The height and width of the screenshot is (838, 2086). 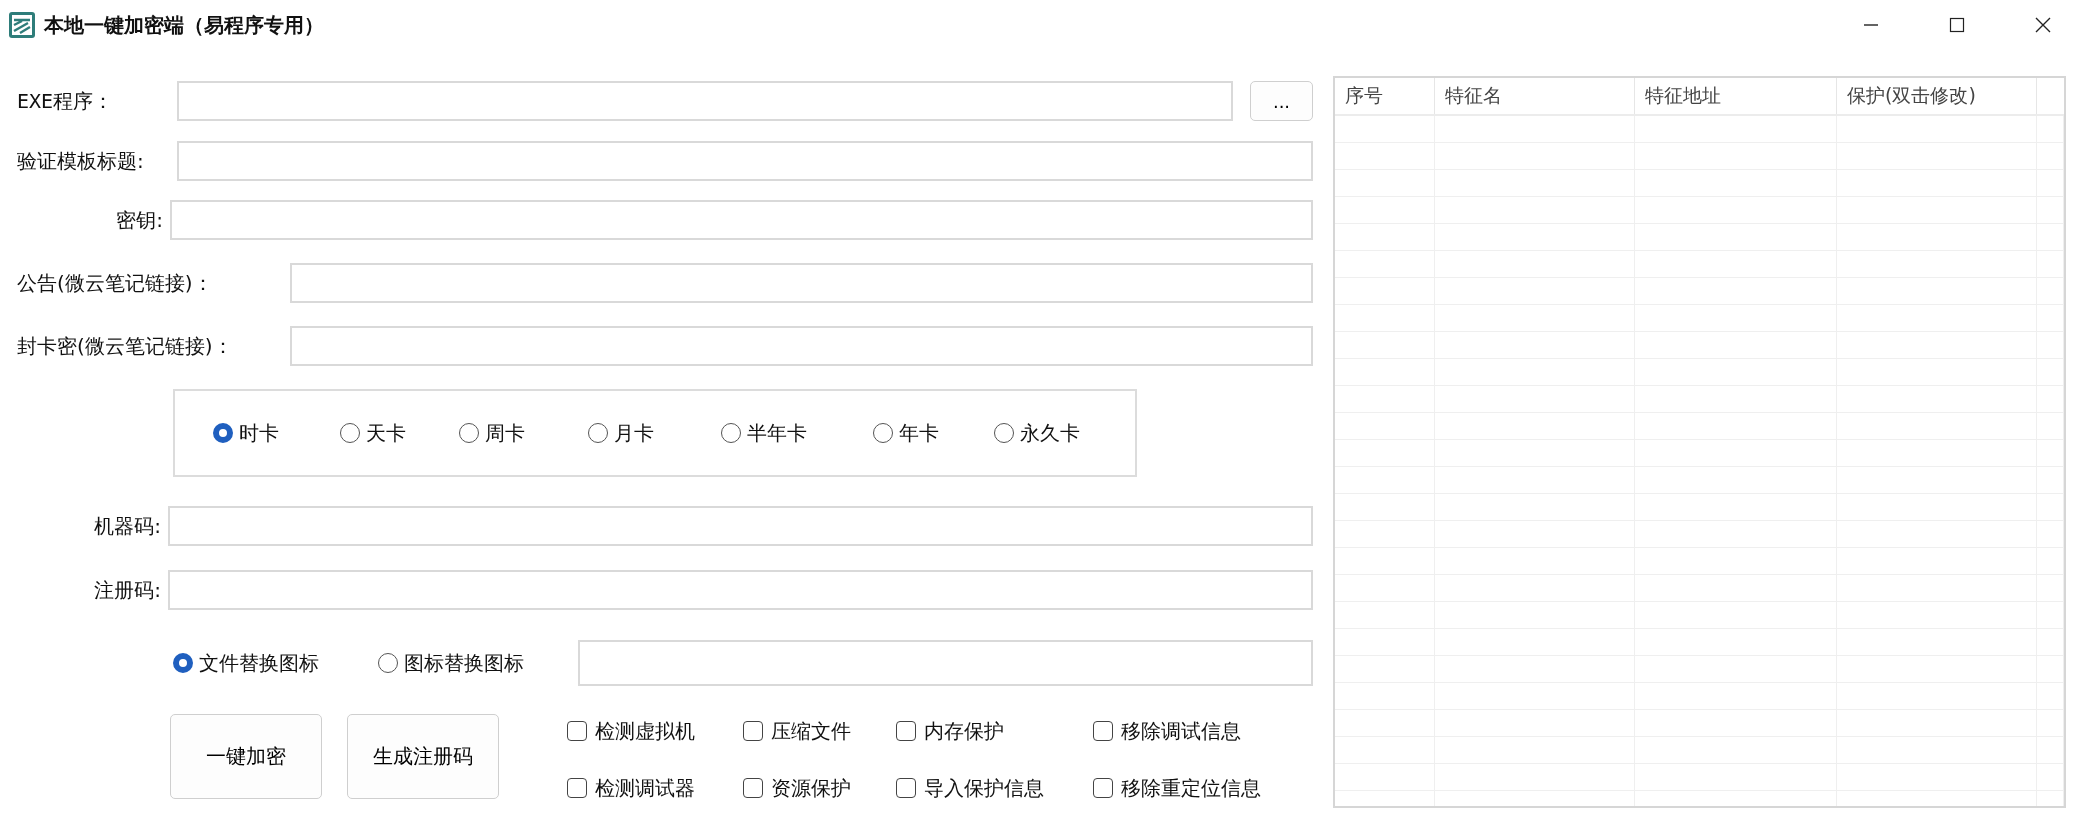 I want to click on field-label: 密钥:, so click(x=139, y=220).